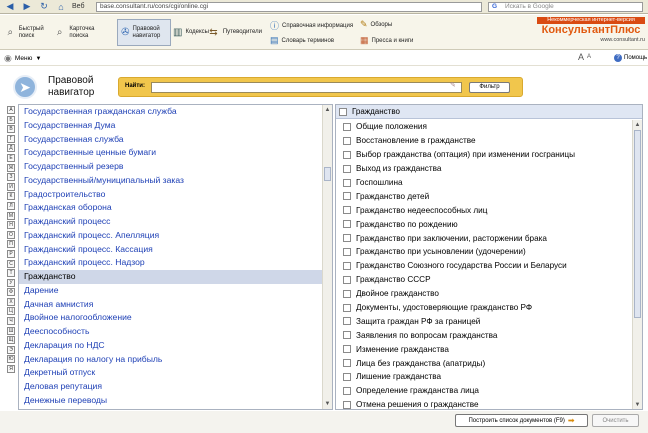 This screenshot has height=433, width=648. What do you see at coordinates (386, 40) in the screenshot?
I see `press-button: ▦ Пресса и книги` at bounding box center [386, 40].